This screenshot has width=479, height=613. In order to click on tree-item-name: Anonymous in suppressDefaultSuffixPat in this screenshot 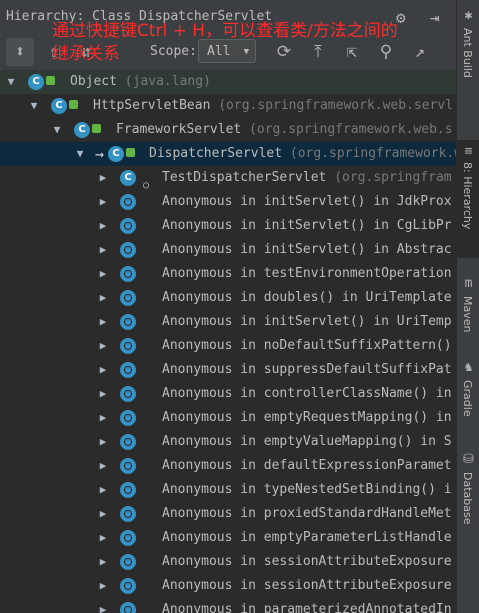, I will do `click(307, 369)`.